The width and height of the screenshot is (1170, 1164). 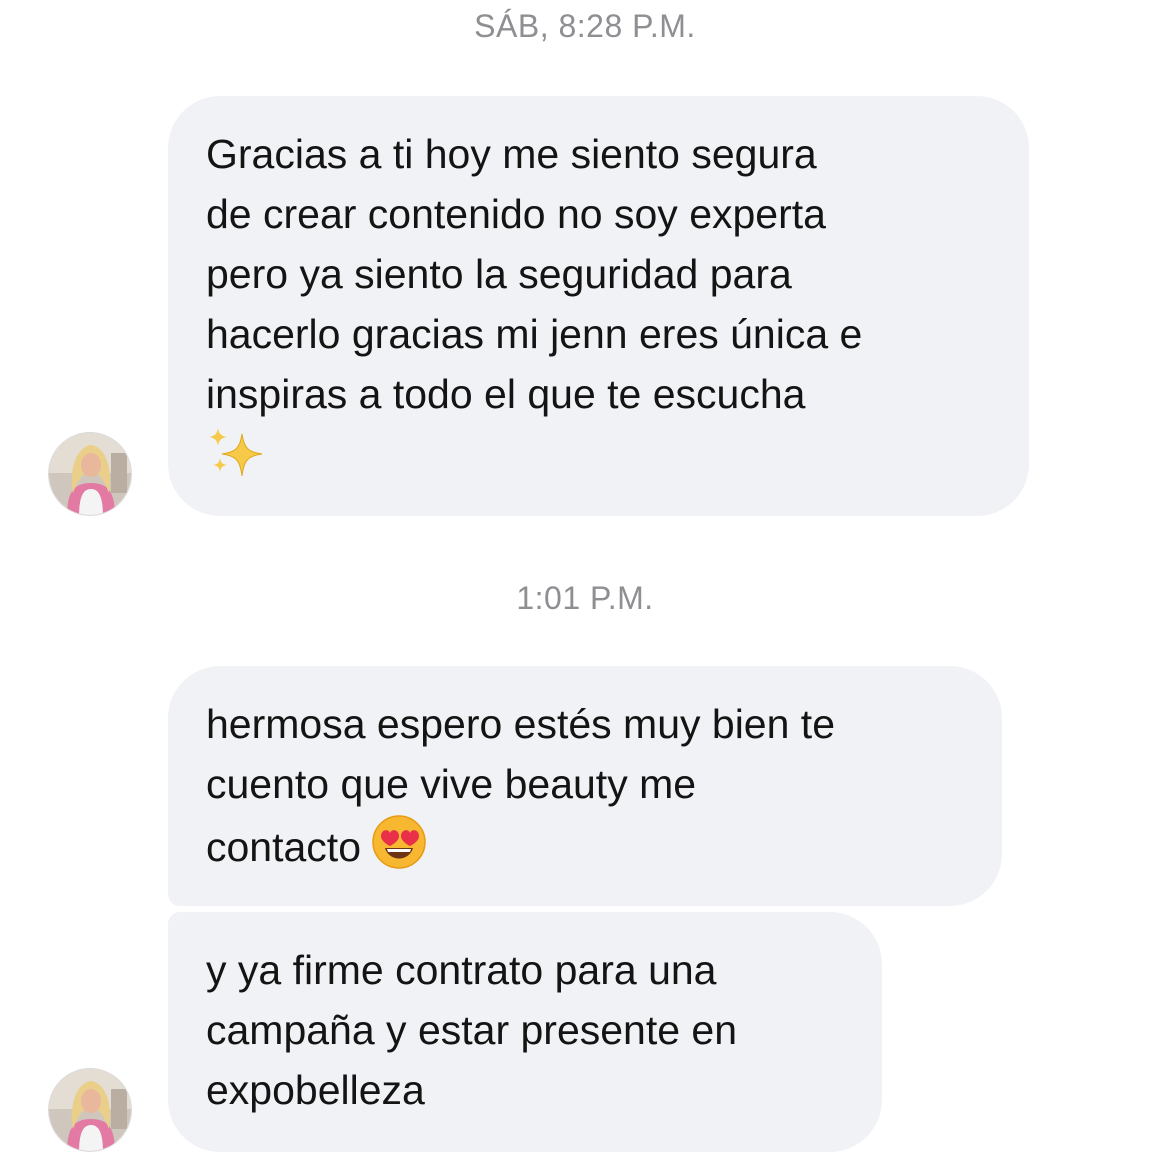 What do you see at coordinates (585, 850) in the screenshot?
I see `message-line-with-emoji: contacto` at bounding box center [585, 850].